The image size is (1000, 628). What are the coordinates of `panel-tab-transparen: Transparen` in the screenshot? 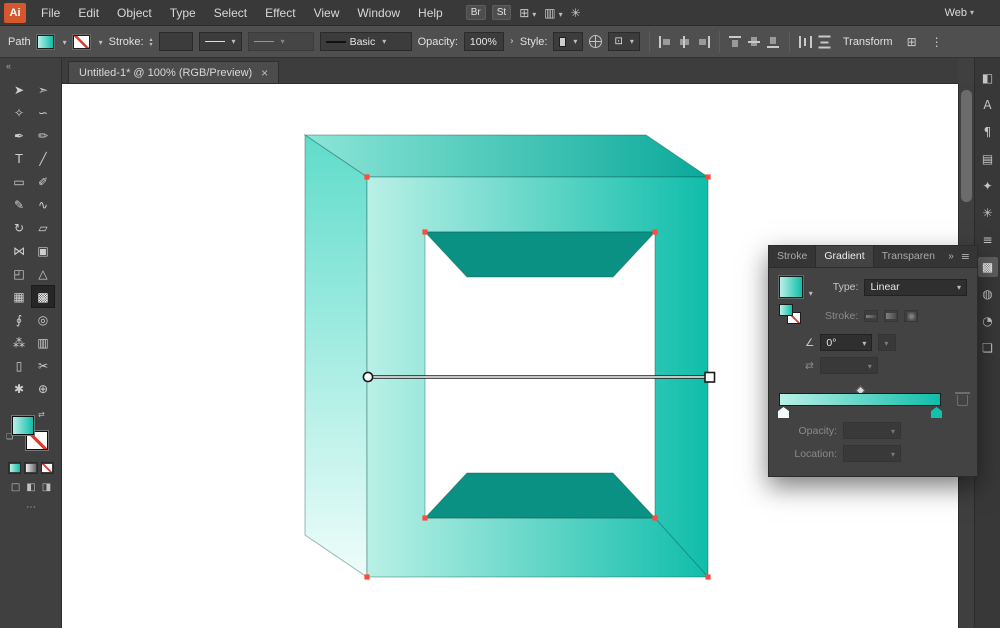 It's located at (908, 256).